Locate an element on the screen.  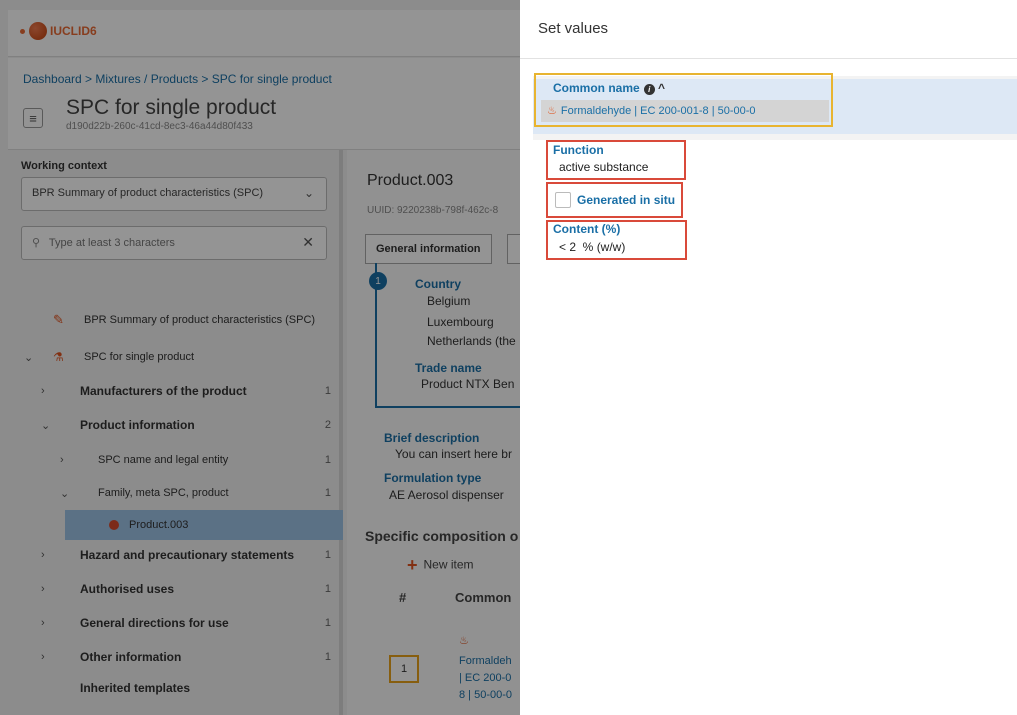
highlight-generated-in-situ is located at coordinates (614, 200).